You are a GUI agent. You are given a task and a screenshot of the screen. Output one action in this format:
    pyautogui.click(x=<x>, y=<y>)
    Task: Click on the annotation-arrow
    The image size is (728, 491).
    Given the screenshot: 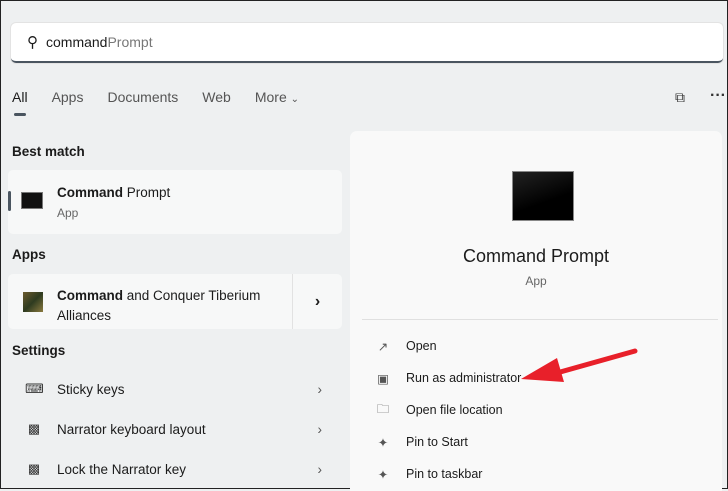 What is the action you would take?
    pyautogui.click(x=579, y=365)
    